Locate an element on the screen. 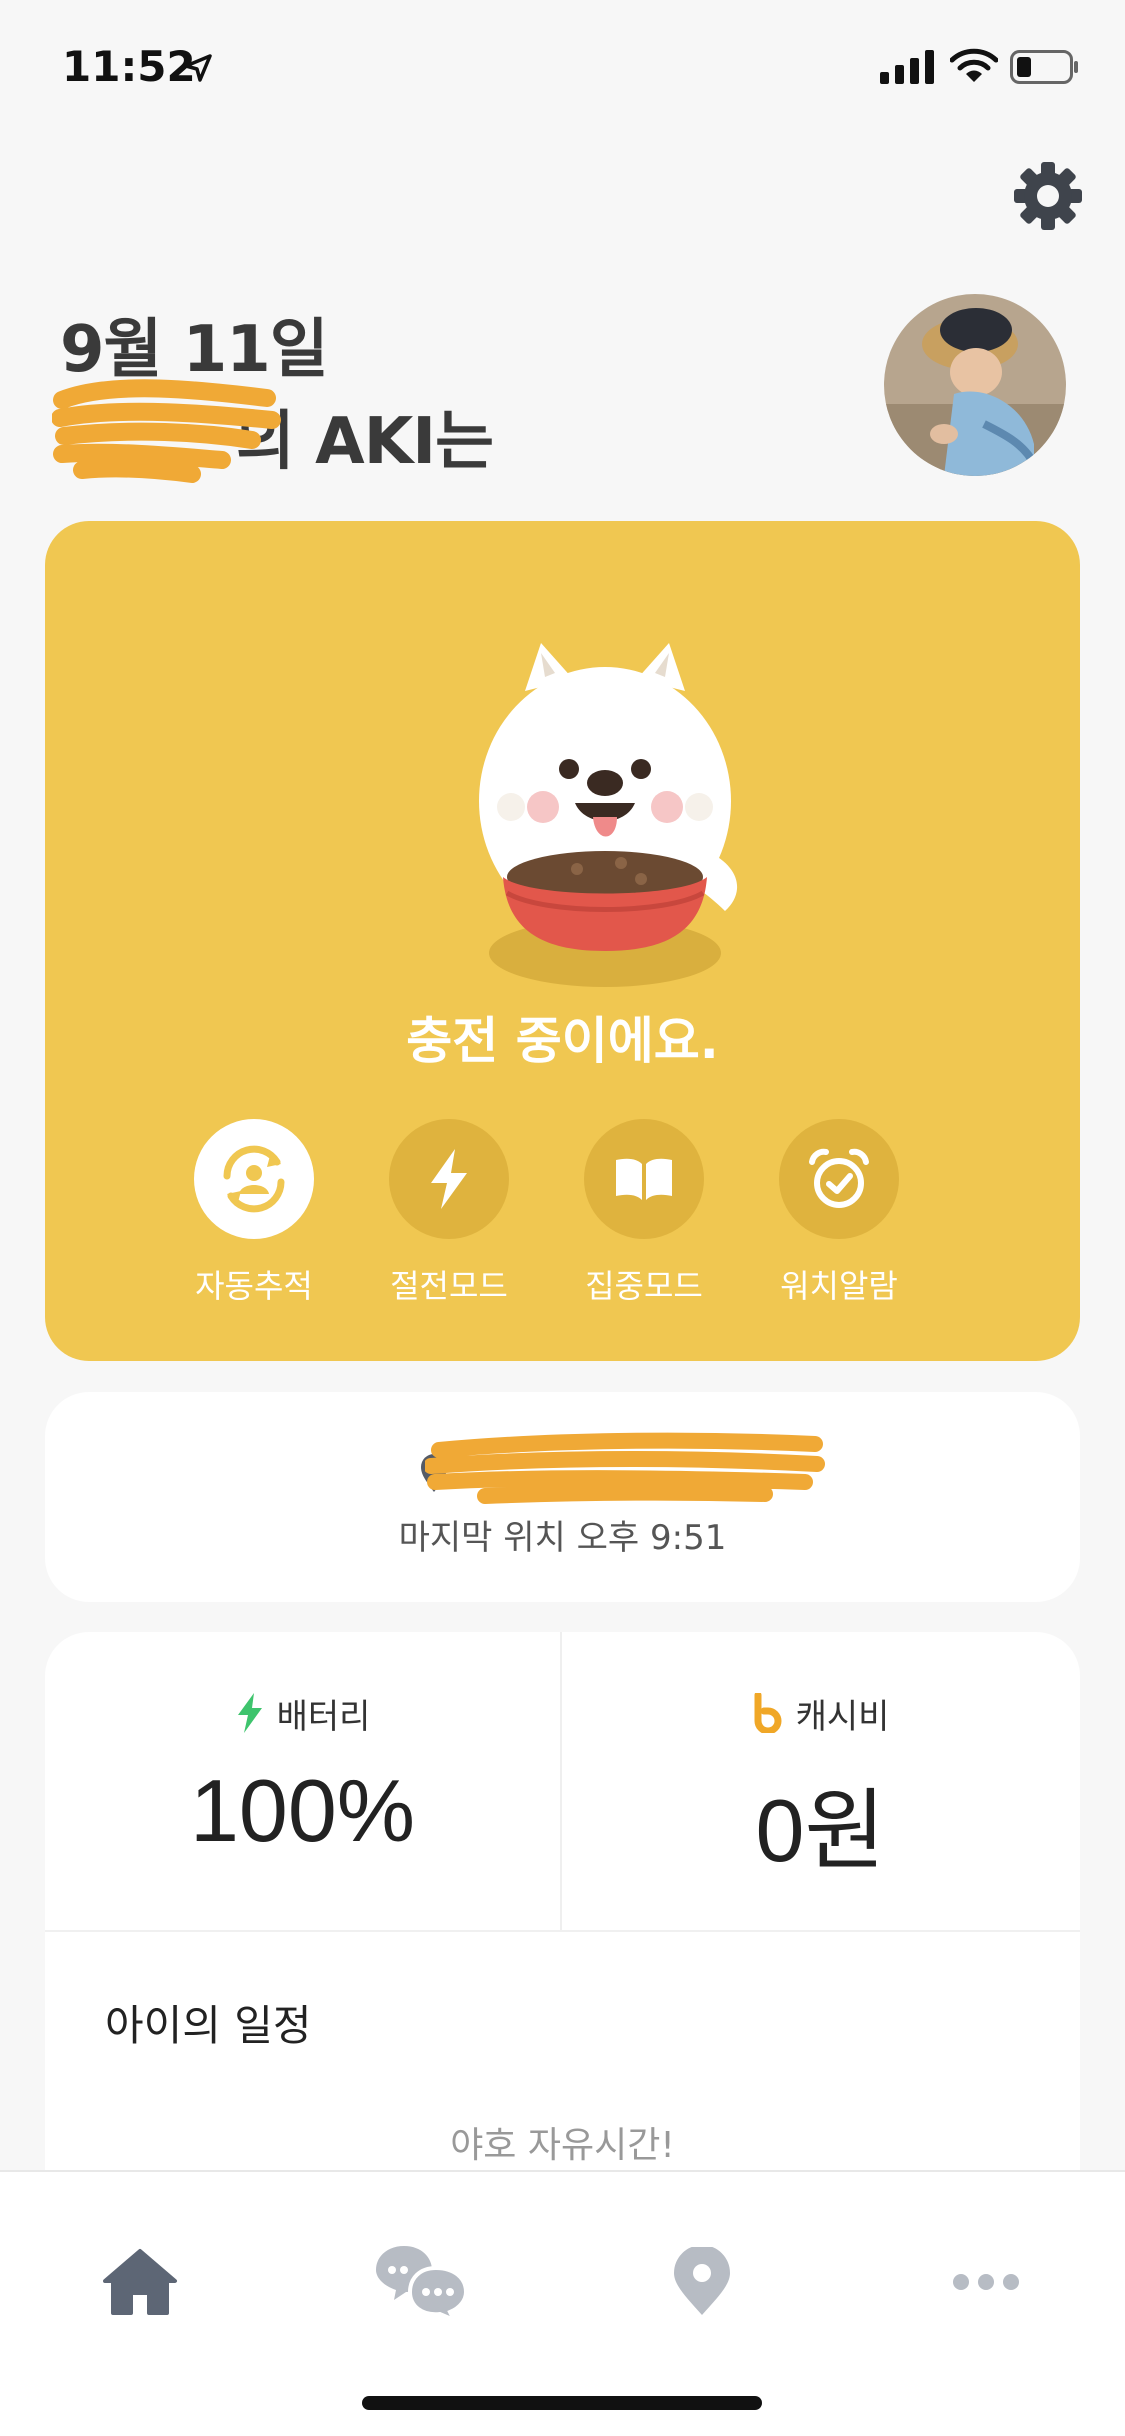 The image size is (1125, 2436). mode-power-save-label: 절전모드 is located at coordinates (449, 1286).